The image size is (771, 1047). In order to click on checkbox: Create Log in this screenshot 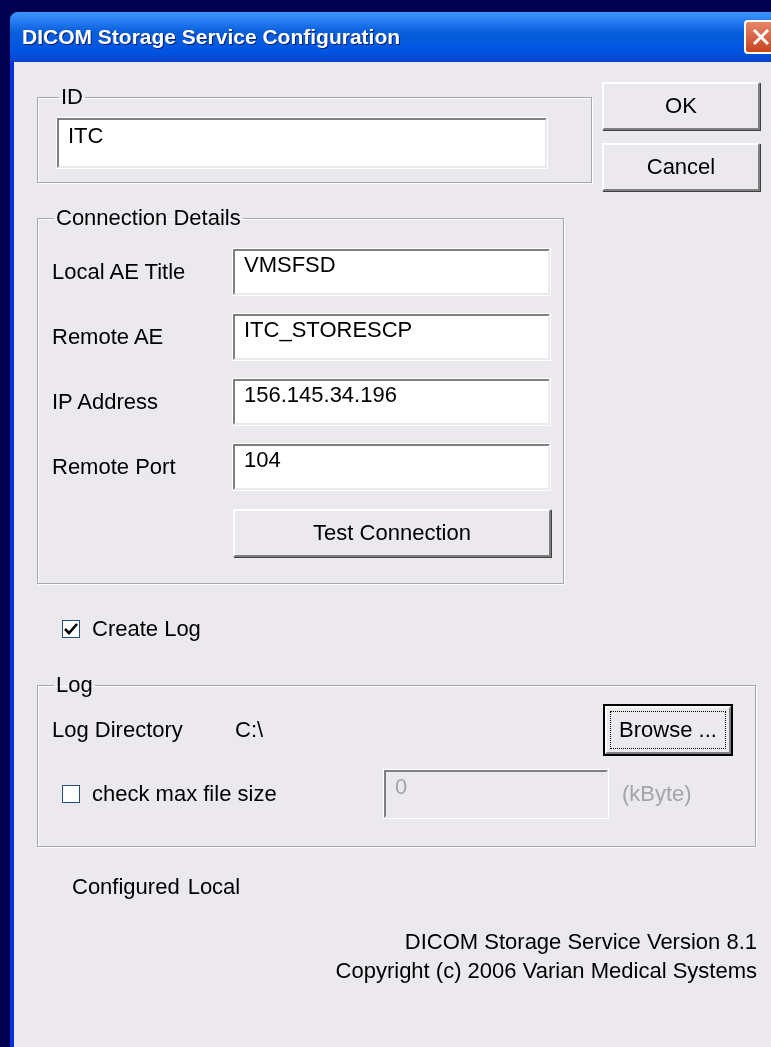, I will do `click(131, 629)`.